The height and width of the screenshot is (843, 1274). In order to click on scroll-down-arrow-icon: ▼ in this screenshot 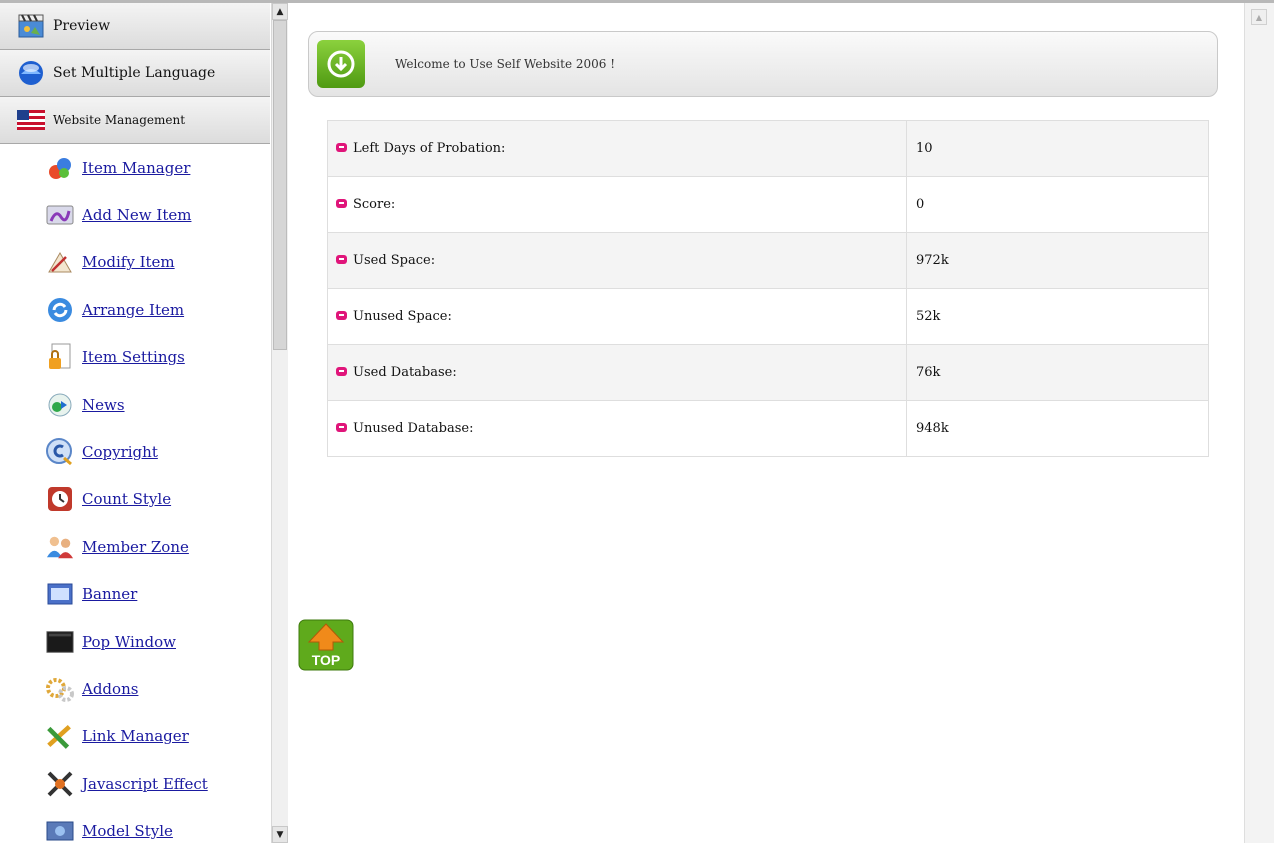, I will do `click(280, 834)`.